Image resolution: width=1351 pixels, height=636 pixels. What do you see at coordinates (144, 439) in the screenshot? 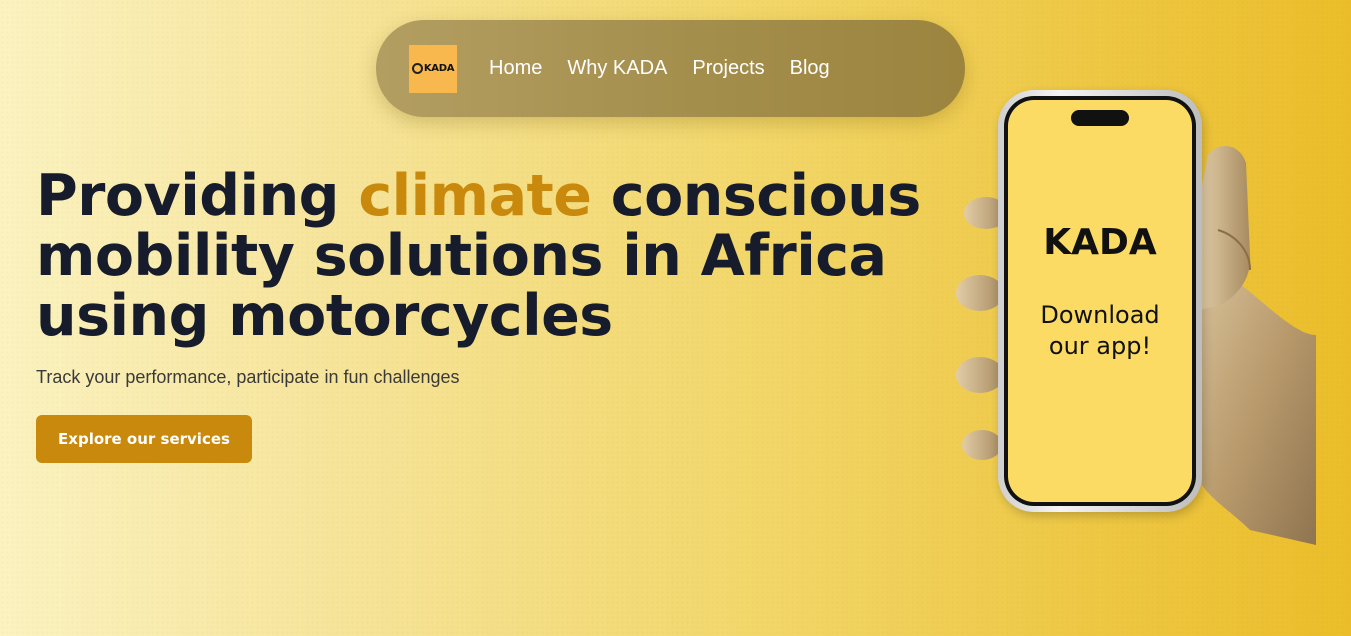
I see `explore-services-button: Explore our services` at bounding box center [144, 439].